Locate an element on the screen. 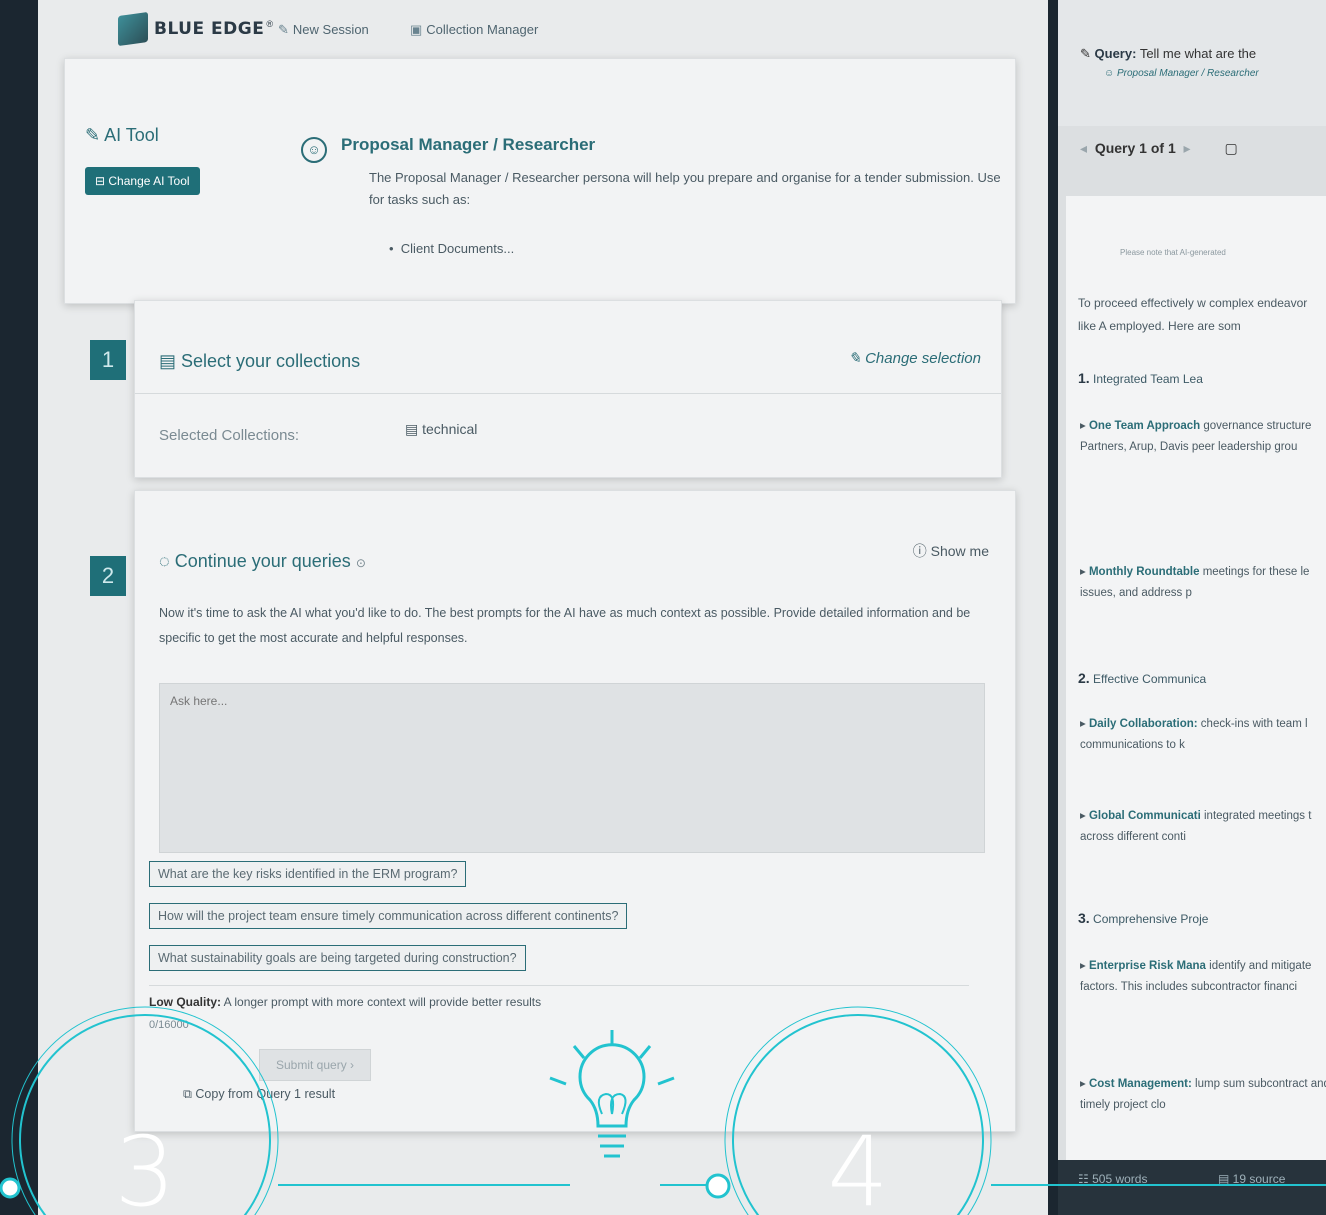 The image size is (1326, 1215). section-number: 2. is located at coordinates (1084, 678).